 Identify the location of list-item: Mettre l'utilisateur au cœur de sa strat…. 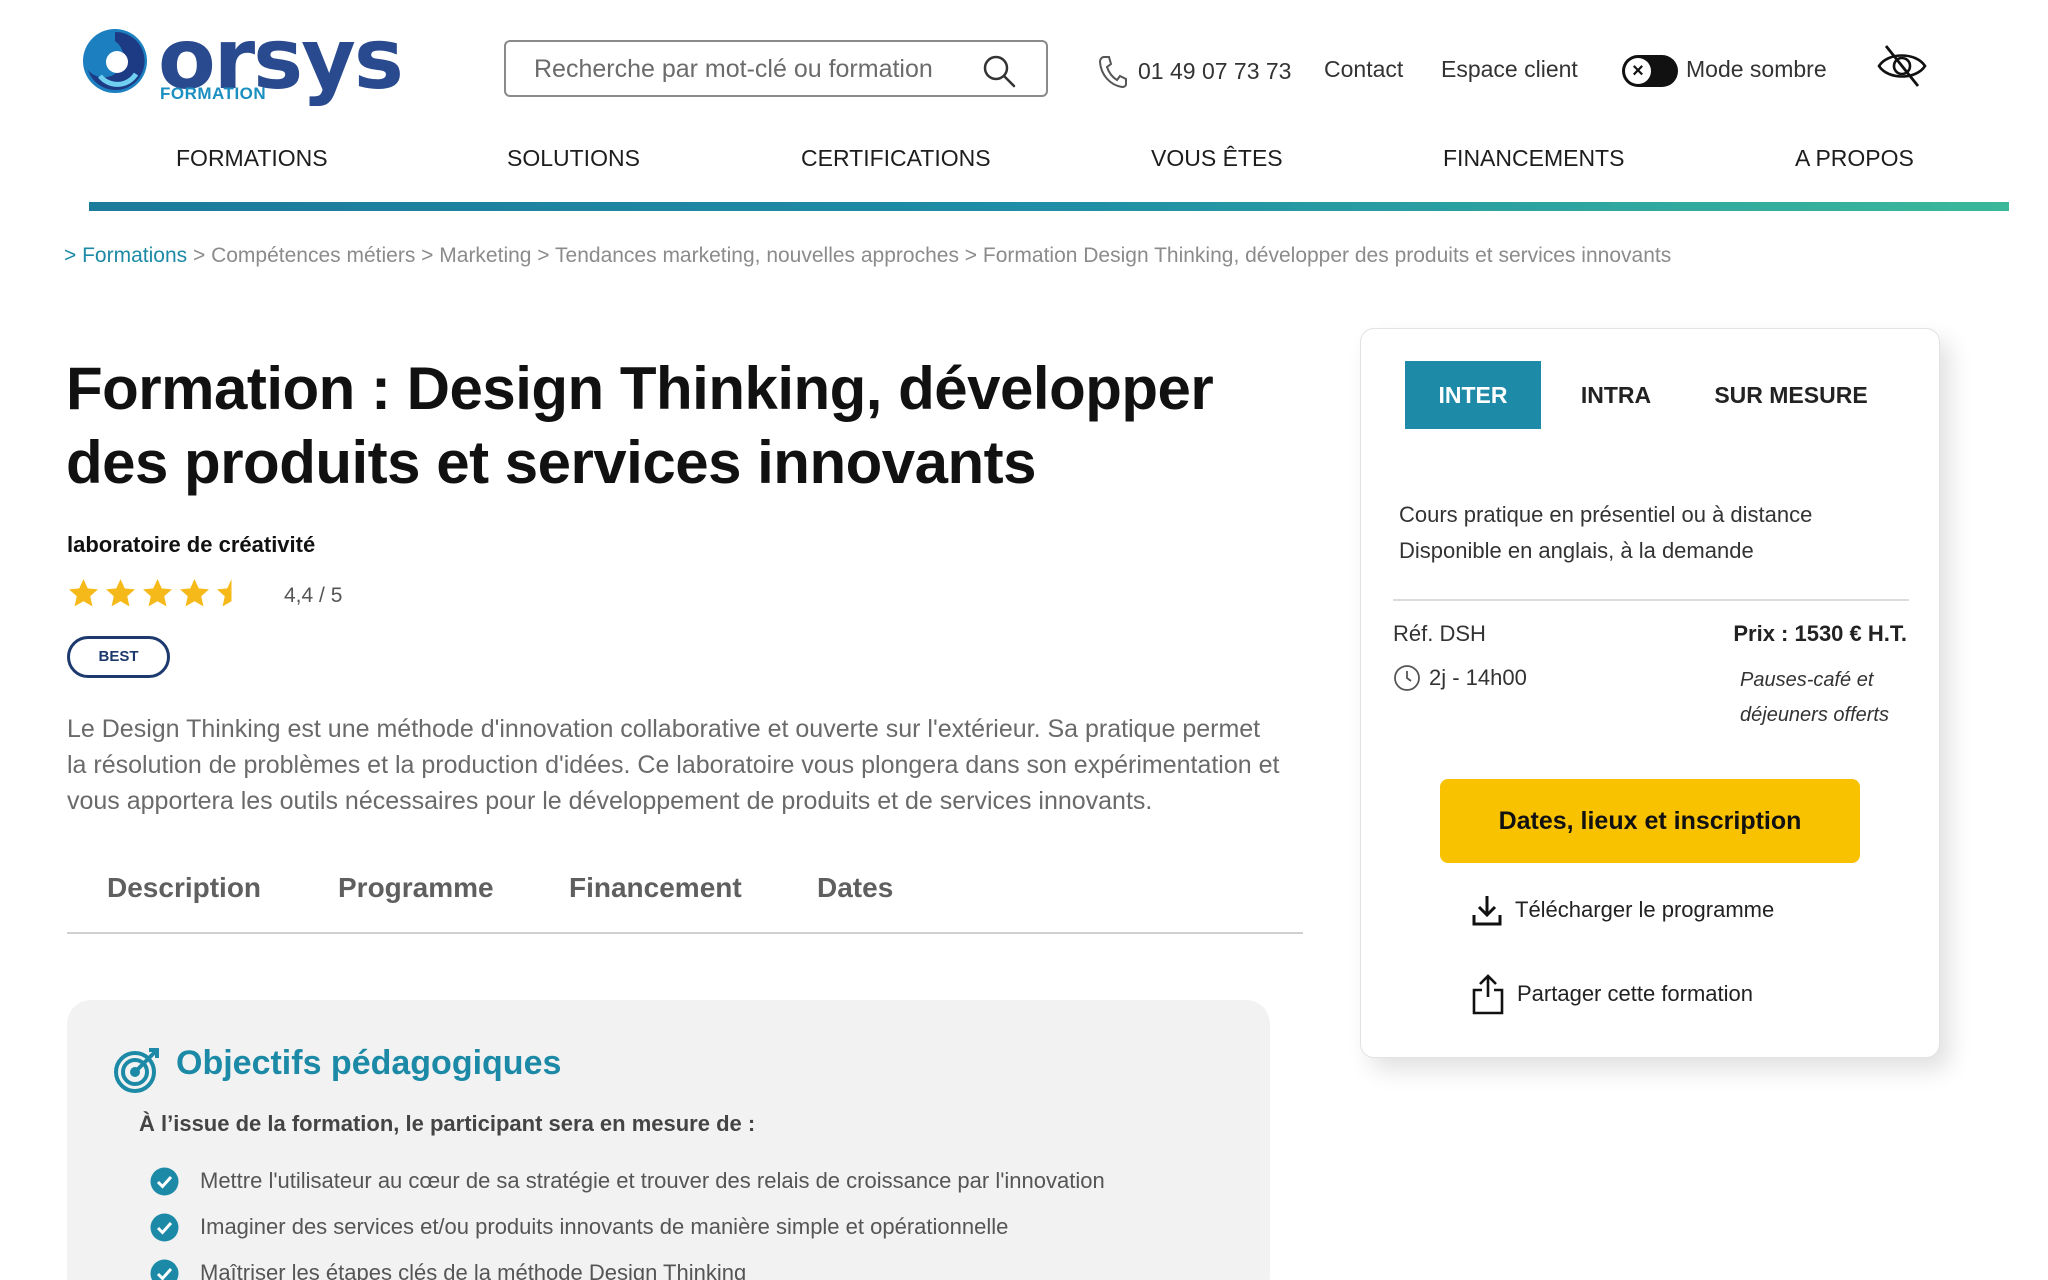
(627, 1189).